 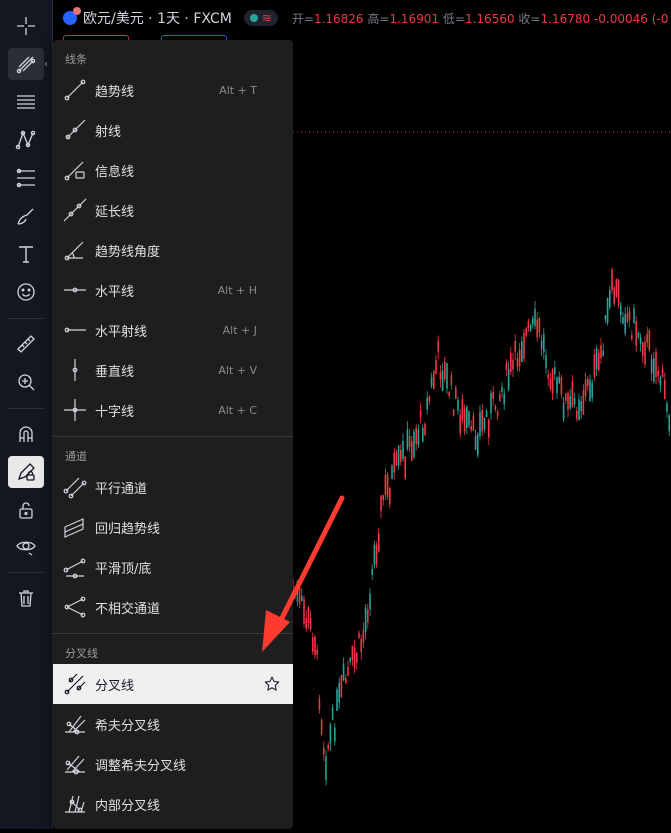 What do you see at coordinates (173, 170) in the screenshot?
I see `menu-item-info-line: 信息线` at bounding box center [173, 170].